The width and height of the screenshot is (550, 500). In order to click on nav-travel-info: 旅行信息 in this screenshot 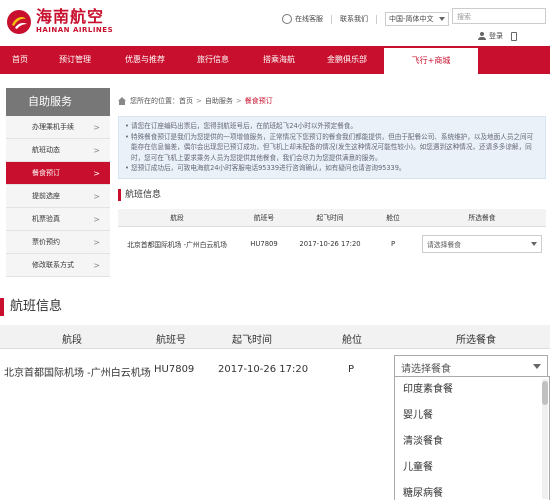, I will do `click(213, 60)`.